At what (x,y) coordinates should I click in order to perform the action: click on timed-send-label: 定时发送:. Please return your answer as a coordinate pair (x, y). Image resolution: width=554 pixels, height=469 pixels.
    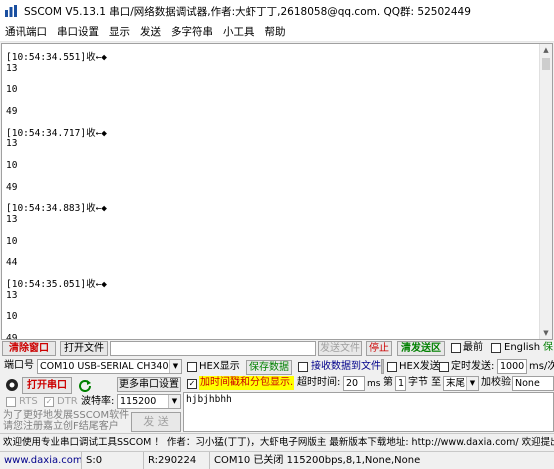
    Looking at the image, I should click on (473, 366).